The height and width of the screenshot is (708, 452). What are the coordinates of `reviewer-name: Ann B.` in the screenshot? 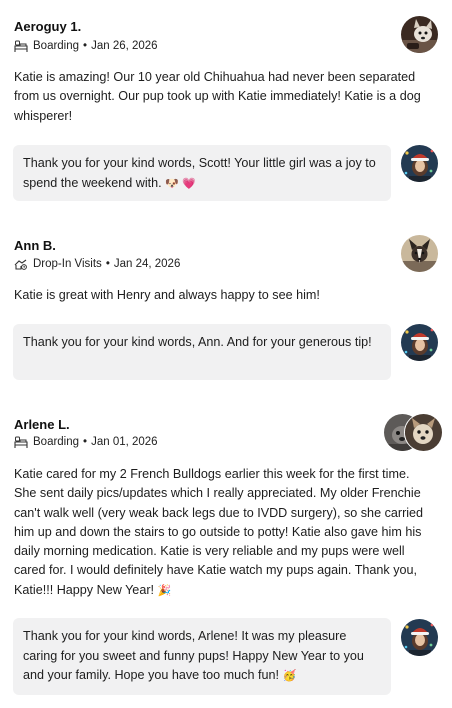 It's located at (35, 245).